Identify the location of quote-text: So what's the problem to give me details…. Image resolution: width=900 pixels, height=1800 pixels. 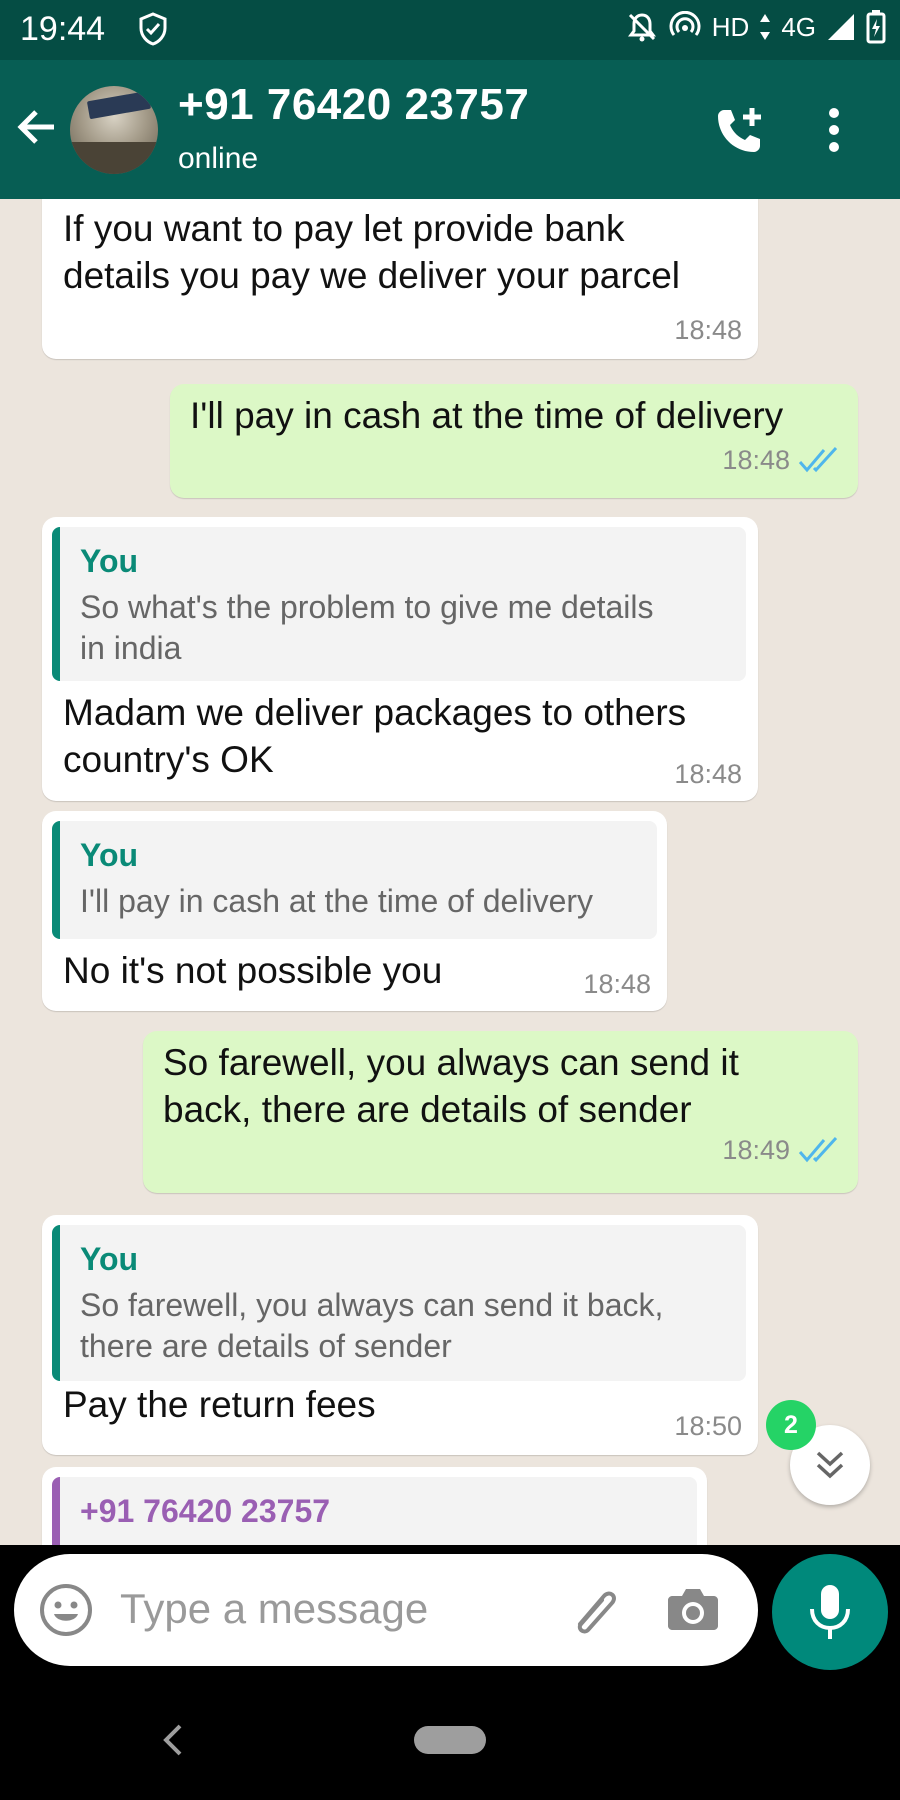
(367, 627).